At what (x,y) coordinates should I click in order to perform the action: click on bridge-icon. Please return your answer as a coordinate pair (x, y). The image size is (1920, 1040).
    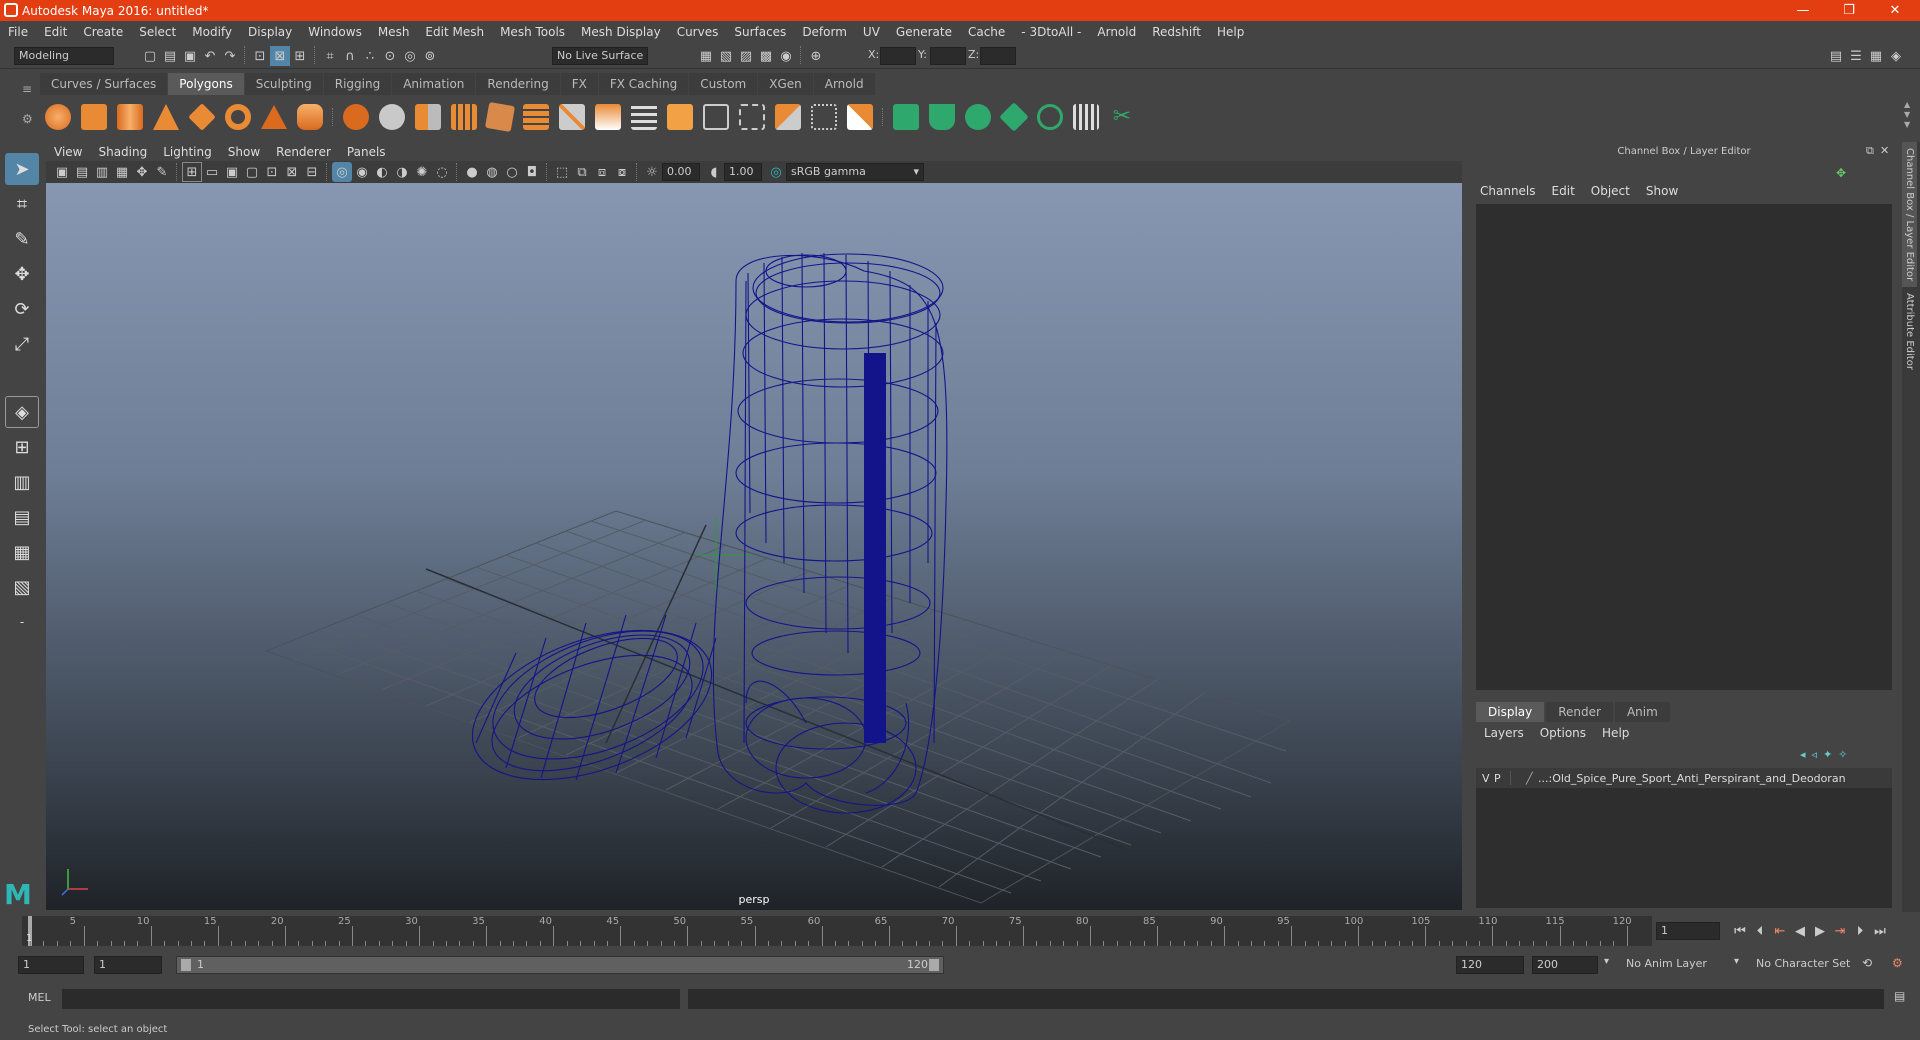
    Looking at the image, I should click on (644, 117).